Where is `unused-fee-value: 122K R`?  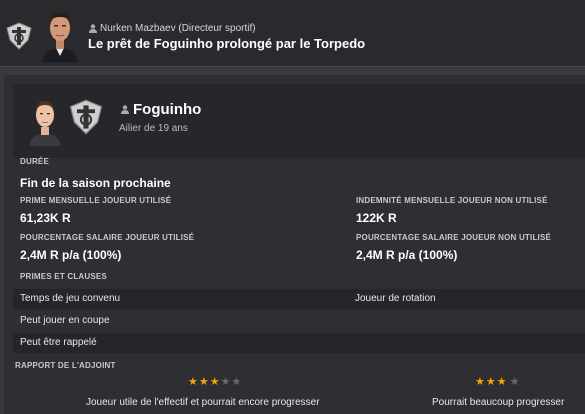 unused-fee-value: 122K R is located at coordinates (376, 218).